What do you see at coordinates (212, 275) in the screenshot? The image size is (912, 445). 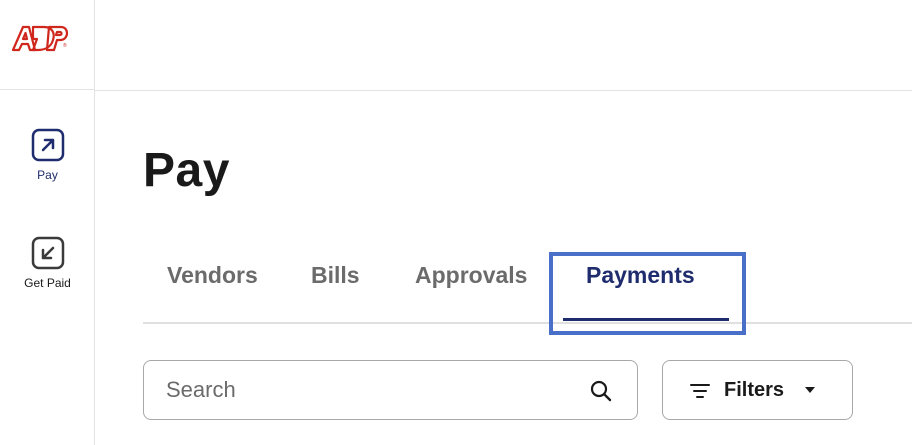 I see `tab-vendors: Vendors` at bounding box center [212, 275].